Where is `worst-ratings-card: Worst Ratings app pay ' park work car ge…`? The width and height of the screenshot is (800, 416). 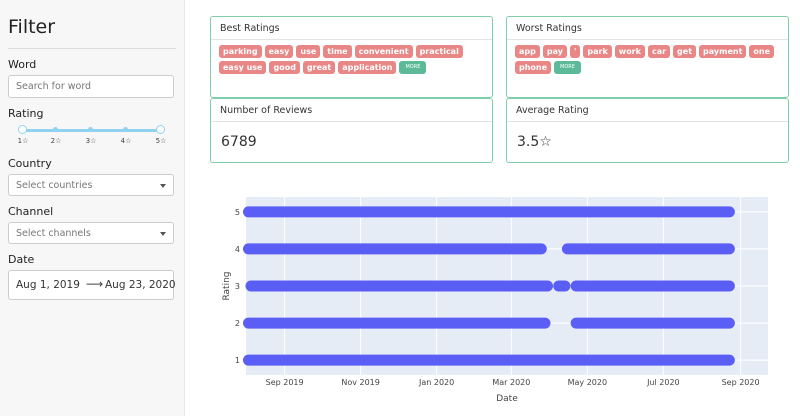 worst-ratings-card: Worst Ratings app pay ' park work car ge… is located at coordinates (647, 57).